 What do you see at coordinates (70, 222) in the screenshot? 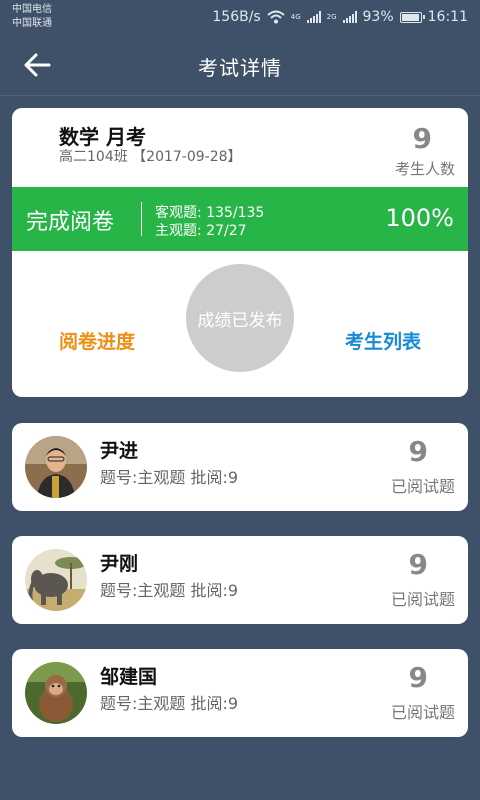
I see `grading-status: 完成阅卷` at bounding box center [70, 222].